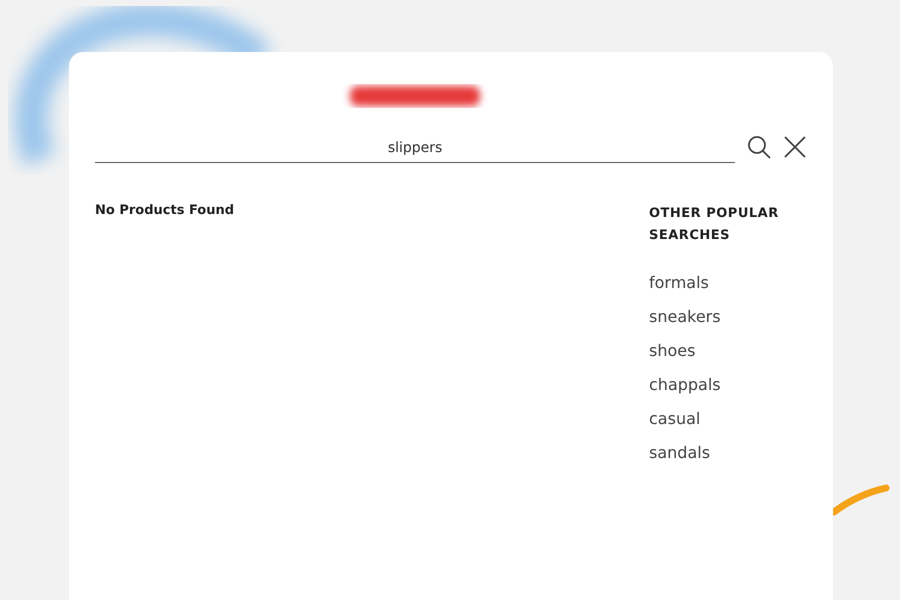 This screenshot has height=600, width=900. I want to click on popular-search-link: shoes, so click(672, 351).